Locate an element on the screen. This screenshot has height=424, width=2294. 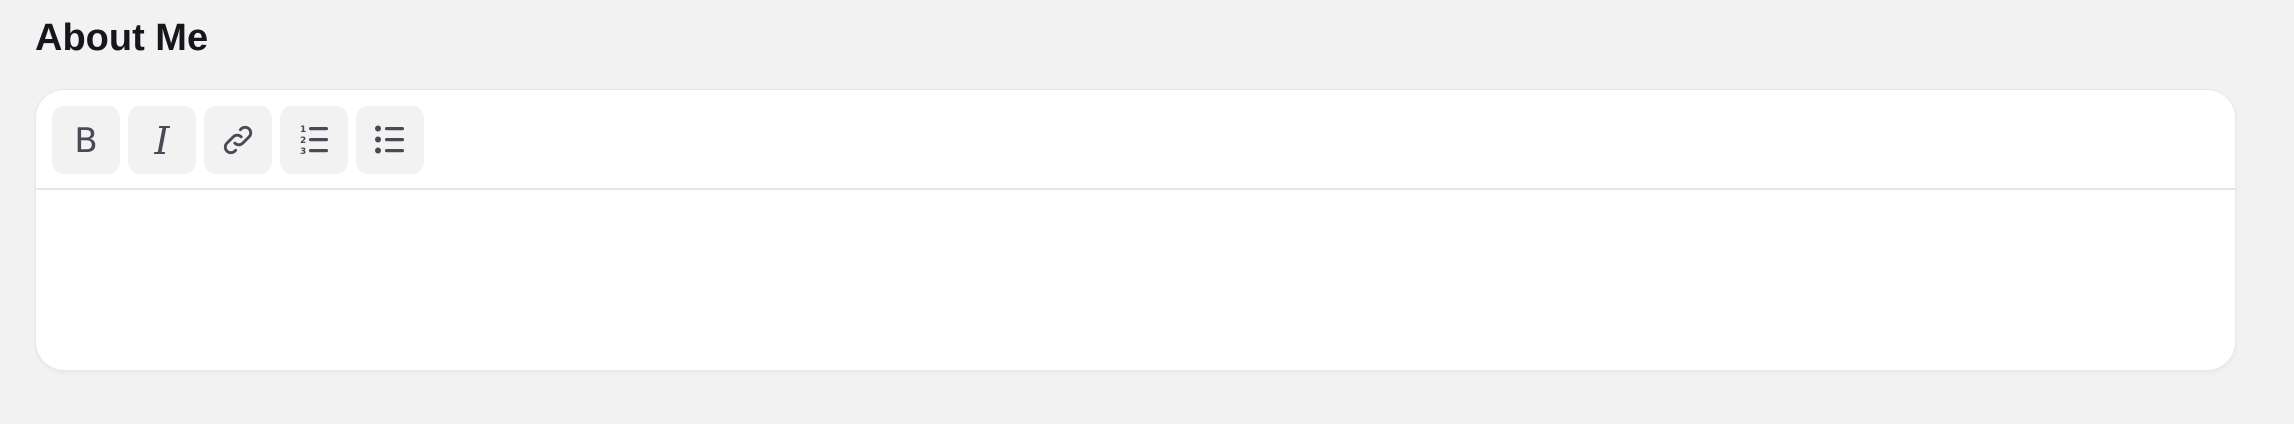
bold-icon: B is located at coordinates (86, 140).